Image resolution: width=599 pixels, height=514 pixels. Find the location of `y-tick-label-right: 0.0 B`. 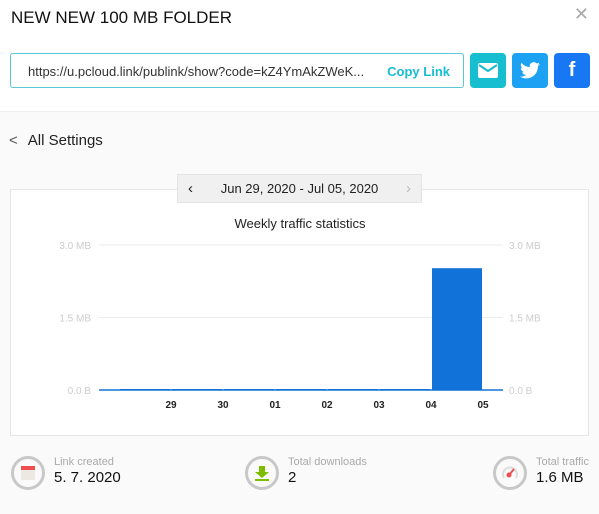

y-tick-label-right: 0.0 B is located at coordinates (521, 391).